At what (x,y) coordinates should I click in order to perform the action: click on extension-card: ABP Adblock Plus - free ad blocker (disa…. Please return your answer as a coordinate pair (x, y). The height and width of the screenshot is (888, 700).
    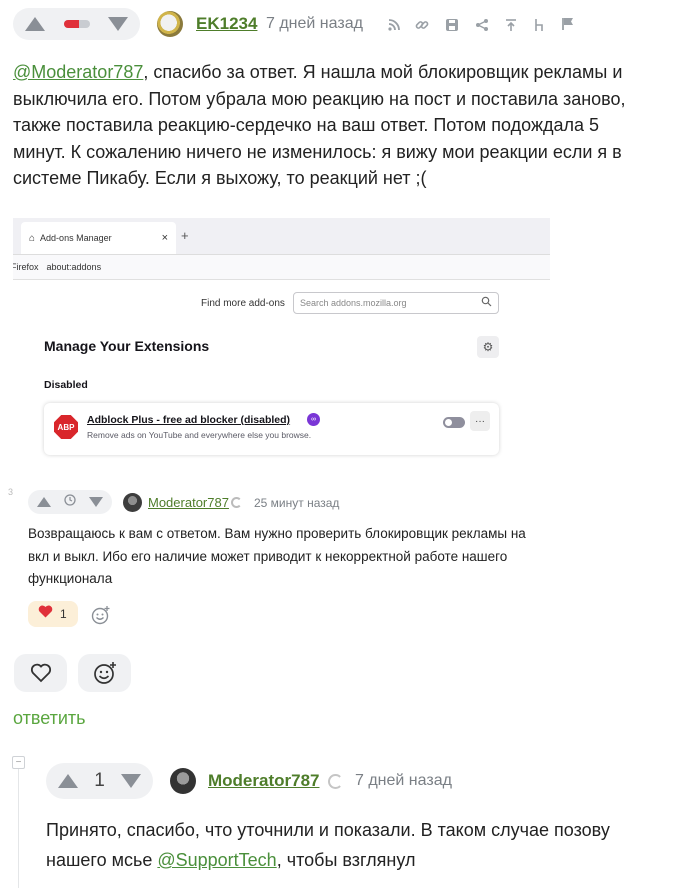
    Looking at the image, I should click on (271, 429).